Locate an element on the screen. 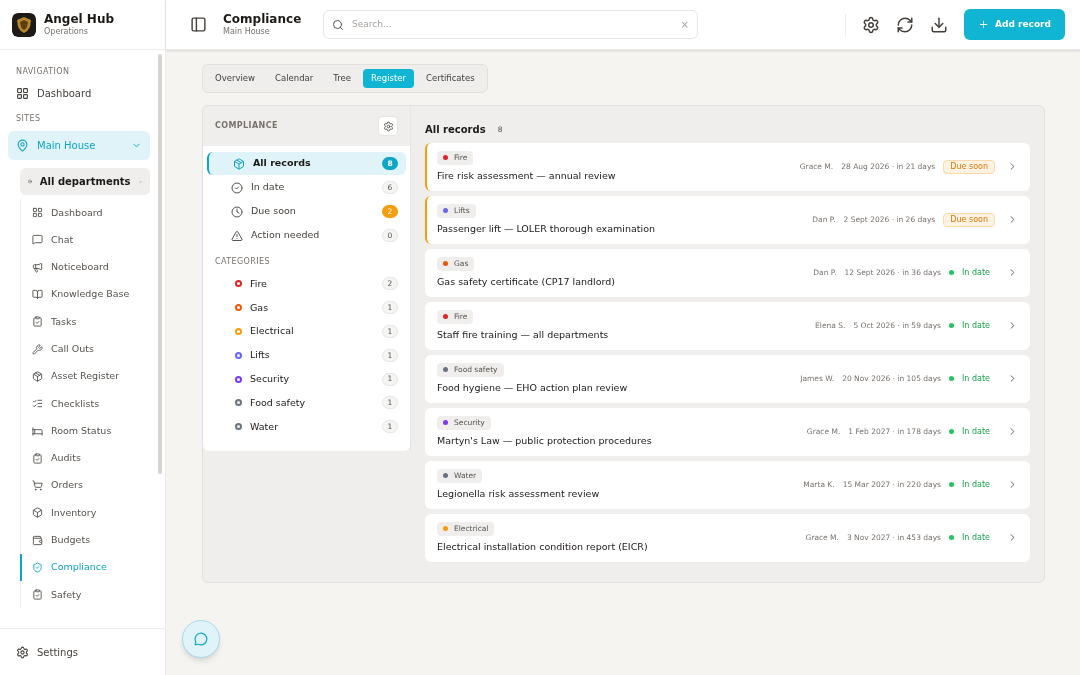 This screenshot has width=1080, height=675. minus-circle-icon is located at coordinates (30, 181).